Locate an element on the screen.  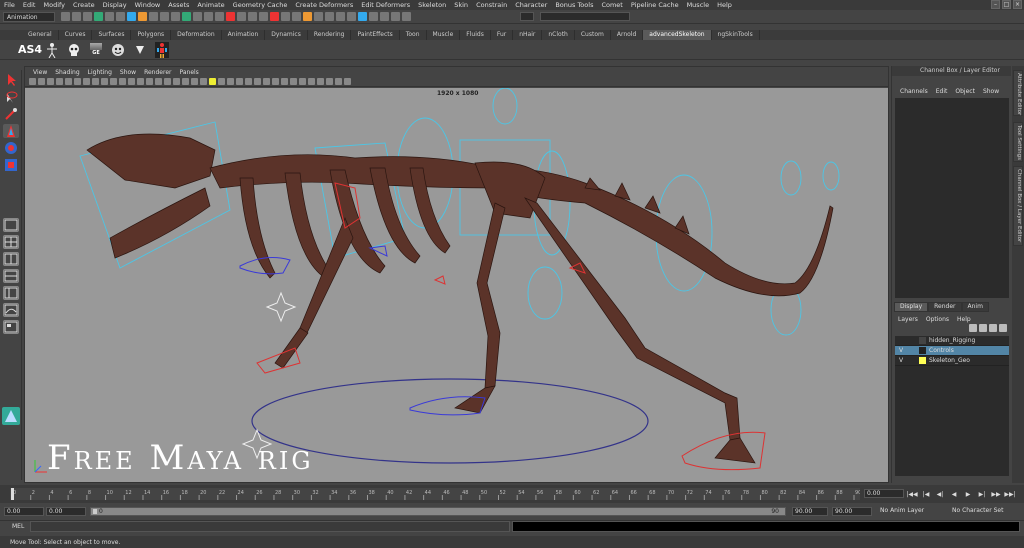
shelf-tab-ncloth: nCloth is located at coordinates (558, 35).